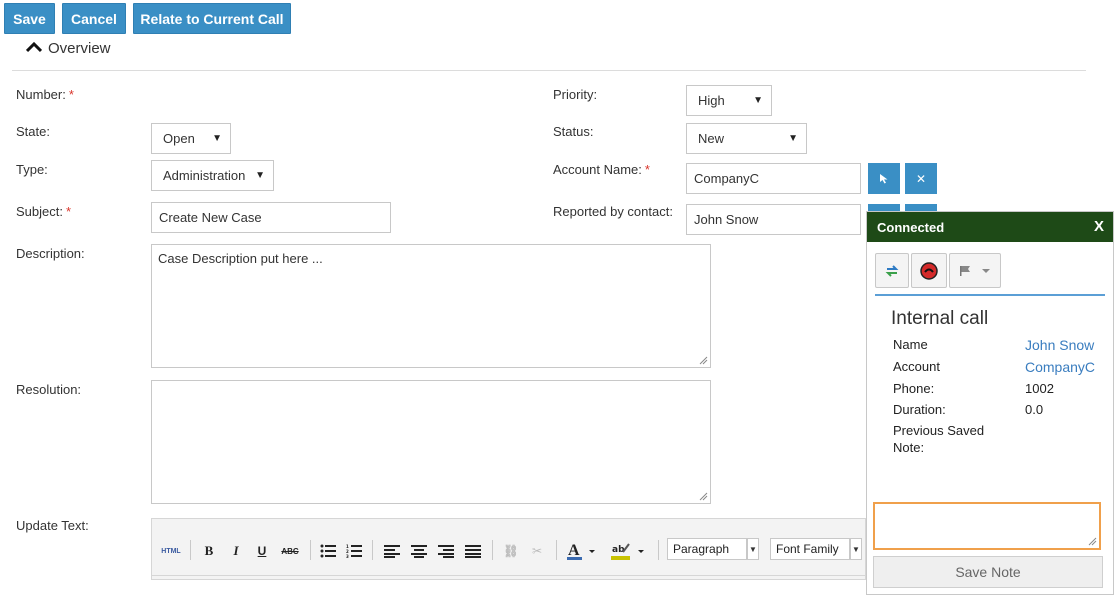  What do you see at coordinates (988, 572) in the screenshot?
I see `save-note-button: Save Note` at bounding box center [988, 572].